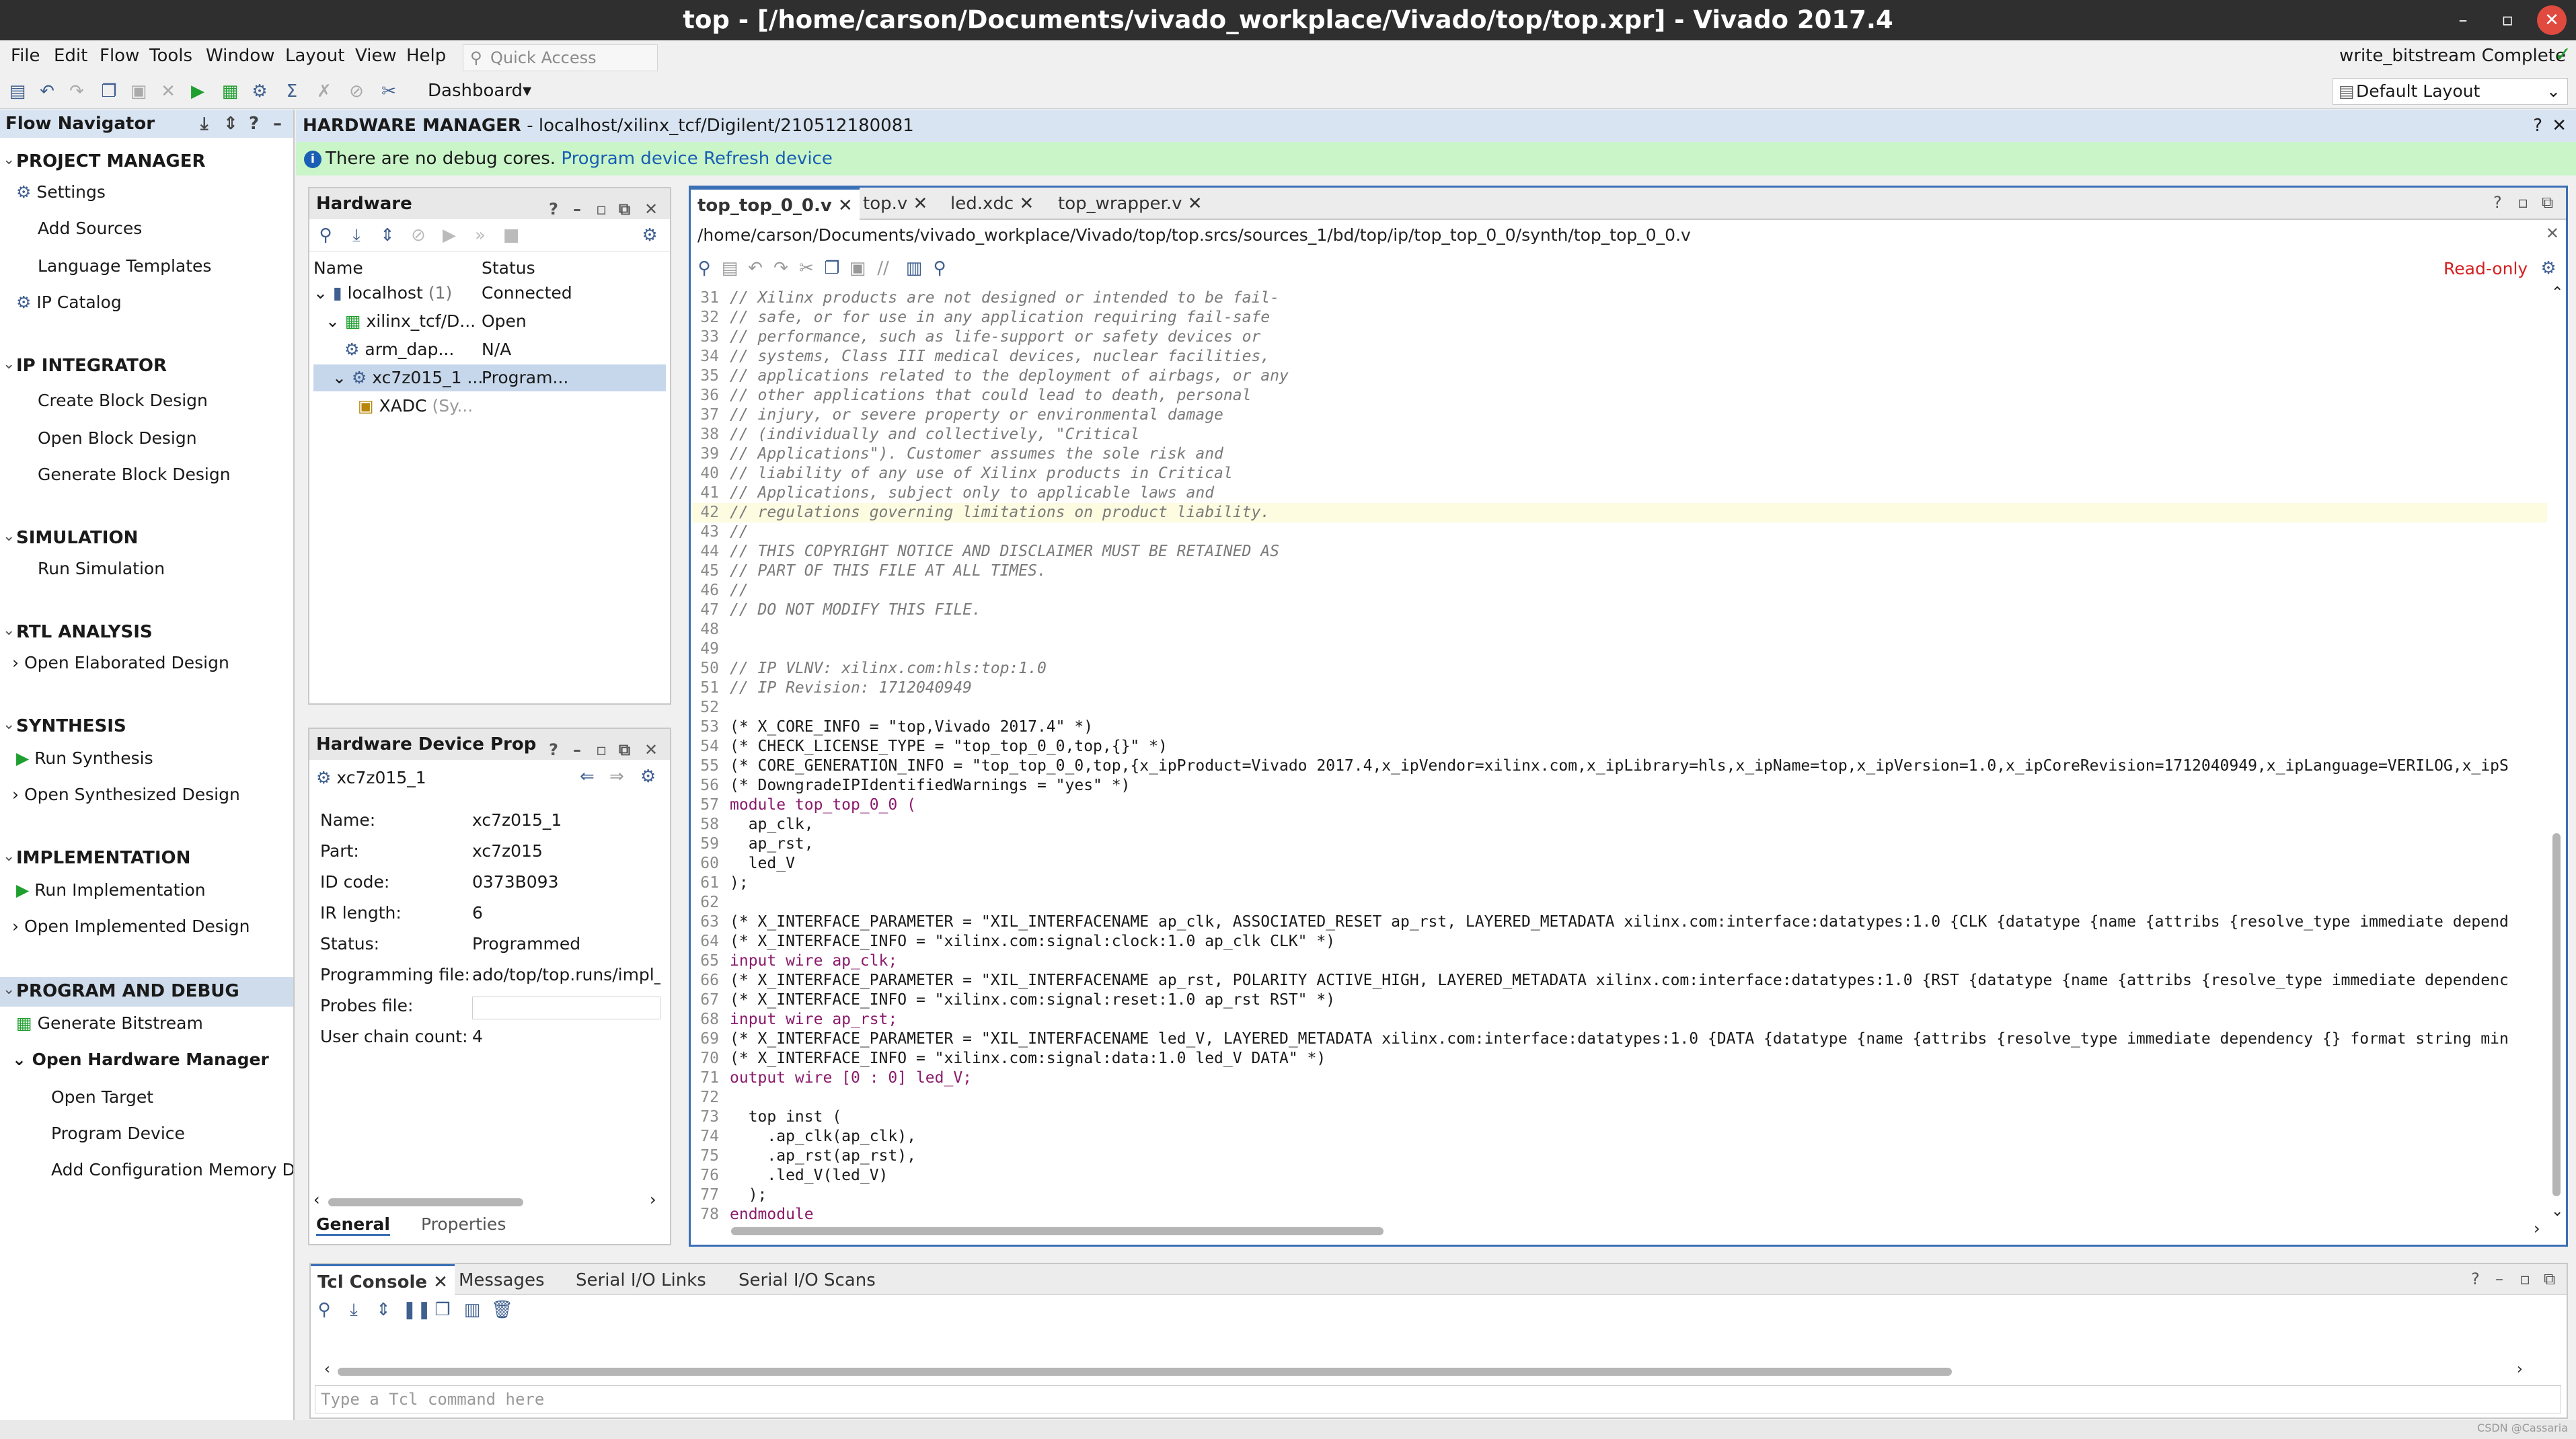 This screenshot has height=1439, width=2576. Describe the element at coordinates (479, 91) in the screenshot. I see `dashboard-menu: Dashboard▾` at that location.